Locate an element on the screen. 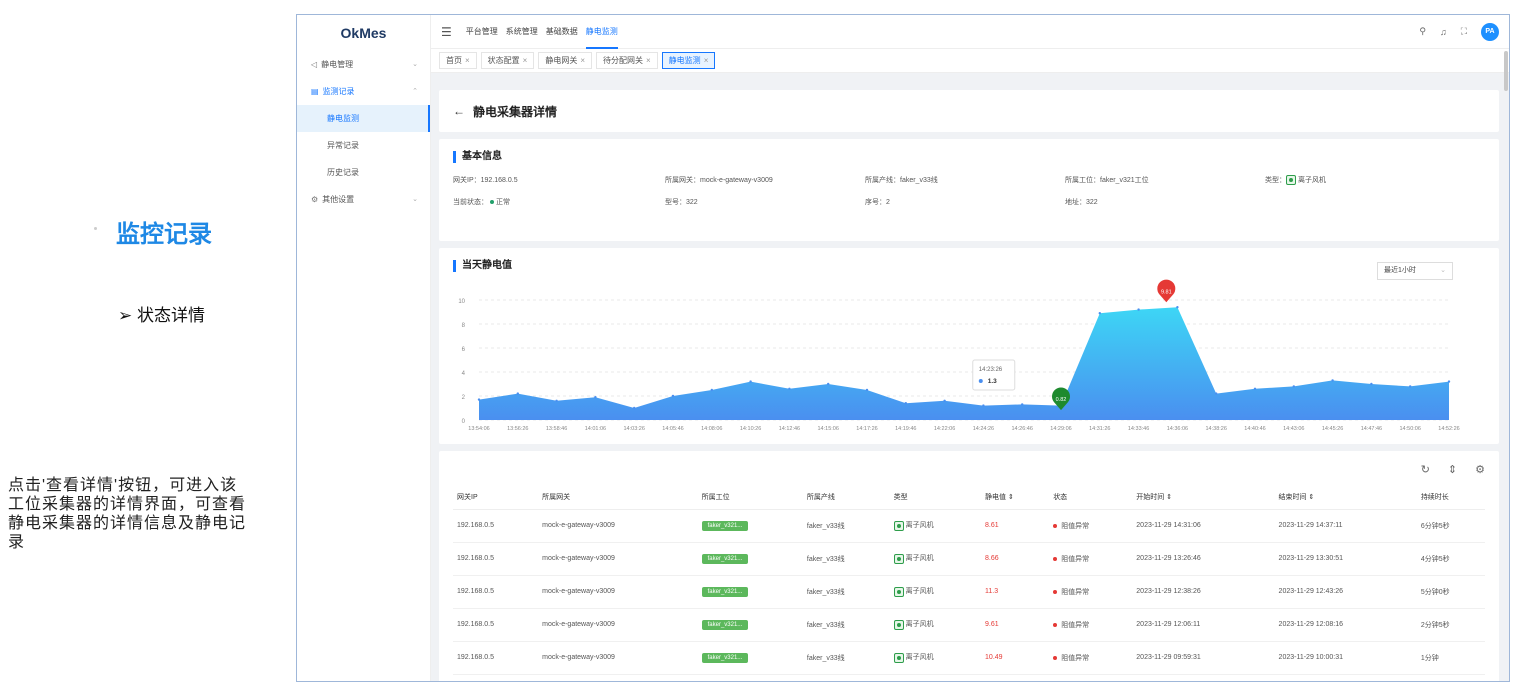  column-header: 类型 is located at coordinates (935, 497).